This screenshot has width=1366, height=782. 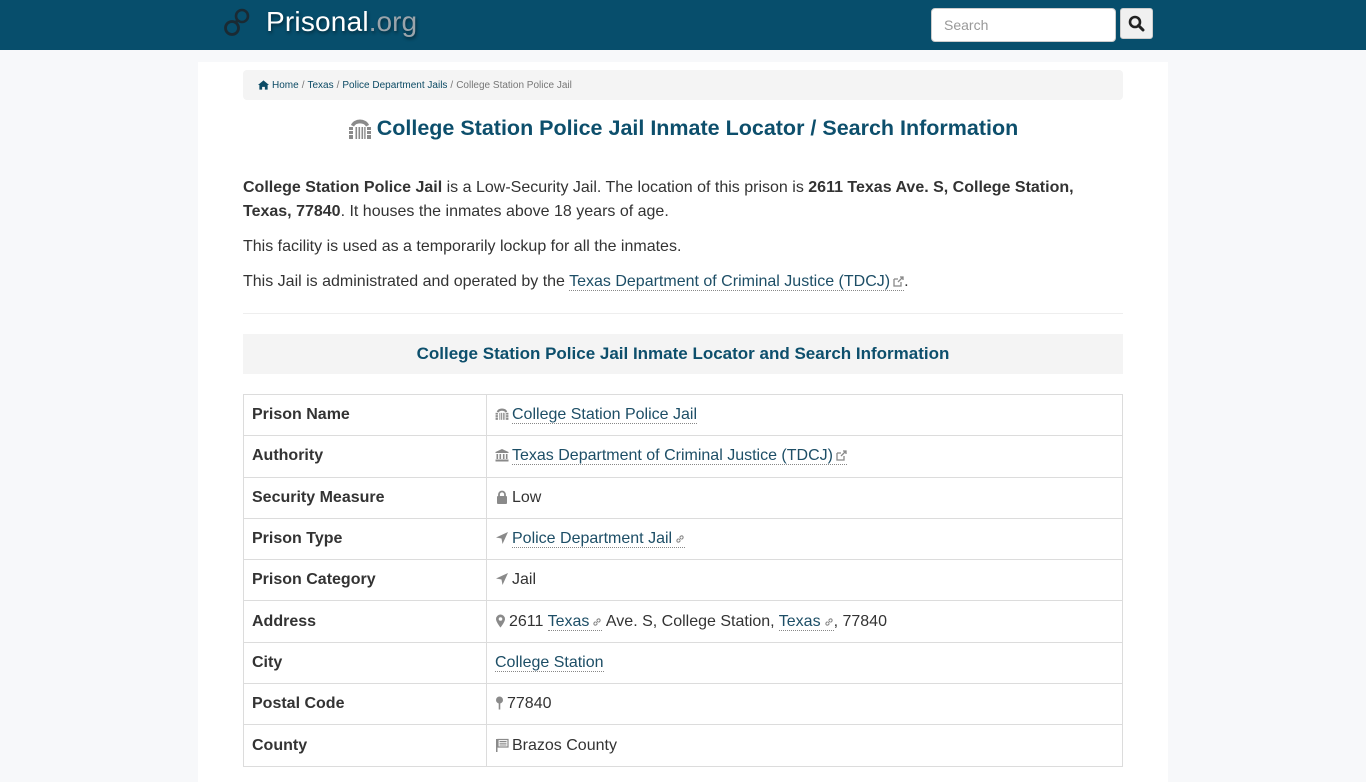 I want to click on row-label: Prison Type, so click(x=365, y=539).